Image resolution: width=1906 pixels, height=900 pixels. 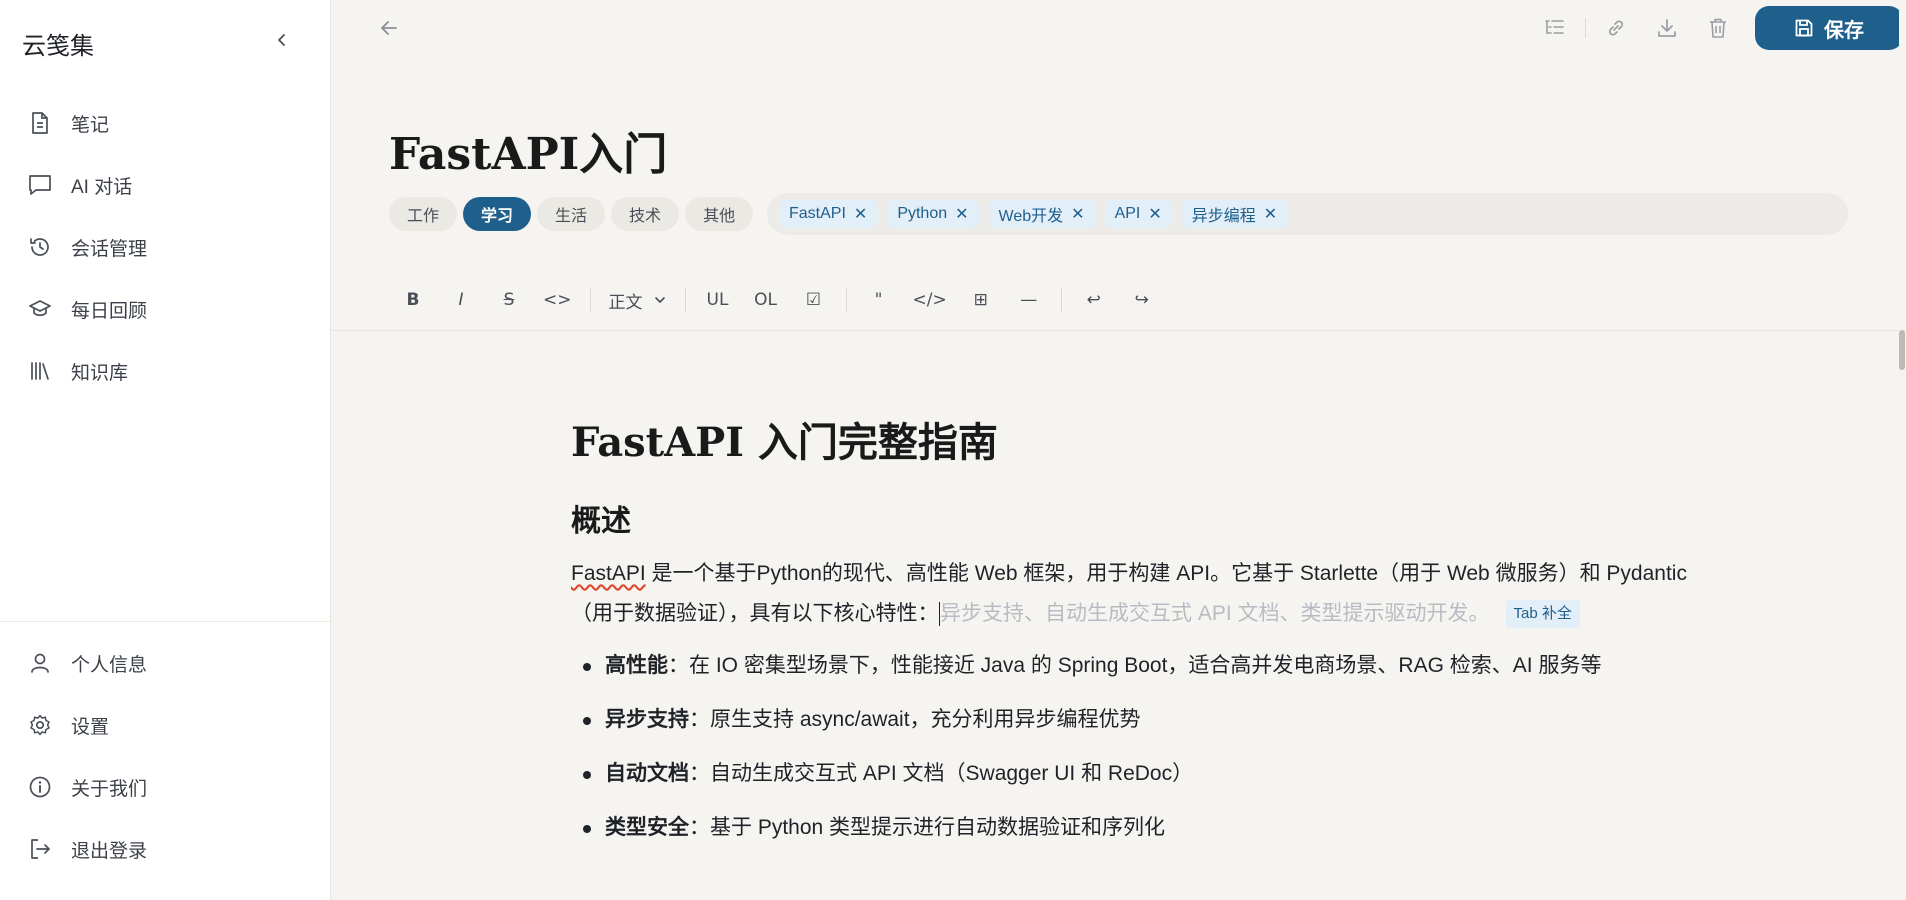 I want to click on sidebar-bottom-nav: 个人信息 设置 关于我们 退出登录, so click(x=165, y=750).